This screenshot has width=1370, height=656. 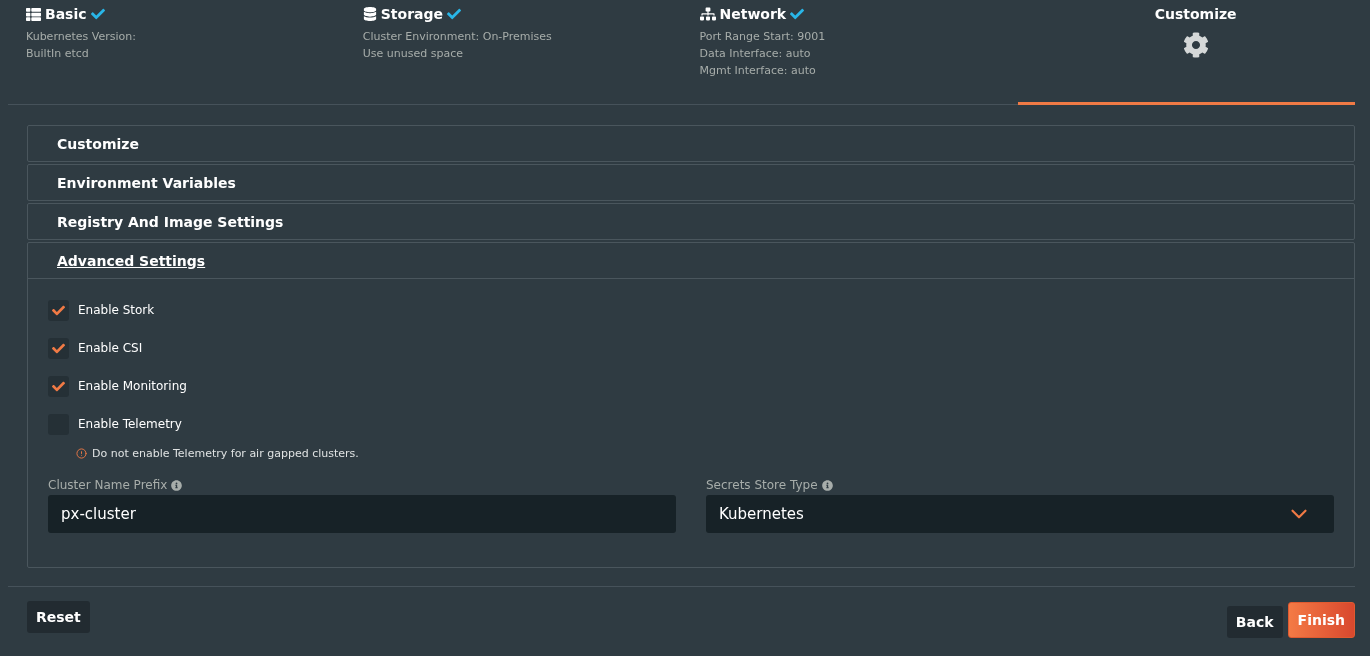 What do you see at coordinates (176, 52) in the screenshot?
I see `wizard-step: Basic Kubernetes Version: BuiltIn etcd` at bounding box center [176, 52].